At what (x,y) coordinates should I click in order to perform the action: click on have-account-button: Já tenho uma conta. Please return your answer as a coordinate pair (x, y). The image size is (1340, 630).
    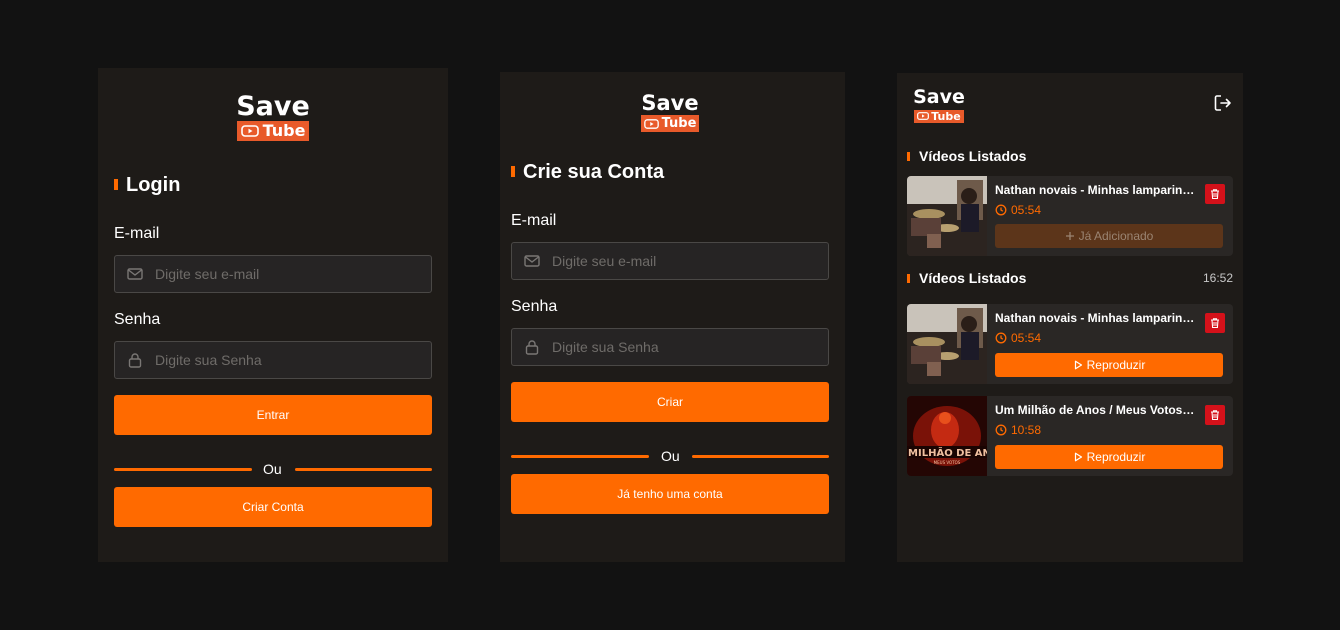
    Looking at the image, I should click on (670, 494).